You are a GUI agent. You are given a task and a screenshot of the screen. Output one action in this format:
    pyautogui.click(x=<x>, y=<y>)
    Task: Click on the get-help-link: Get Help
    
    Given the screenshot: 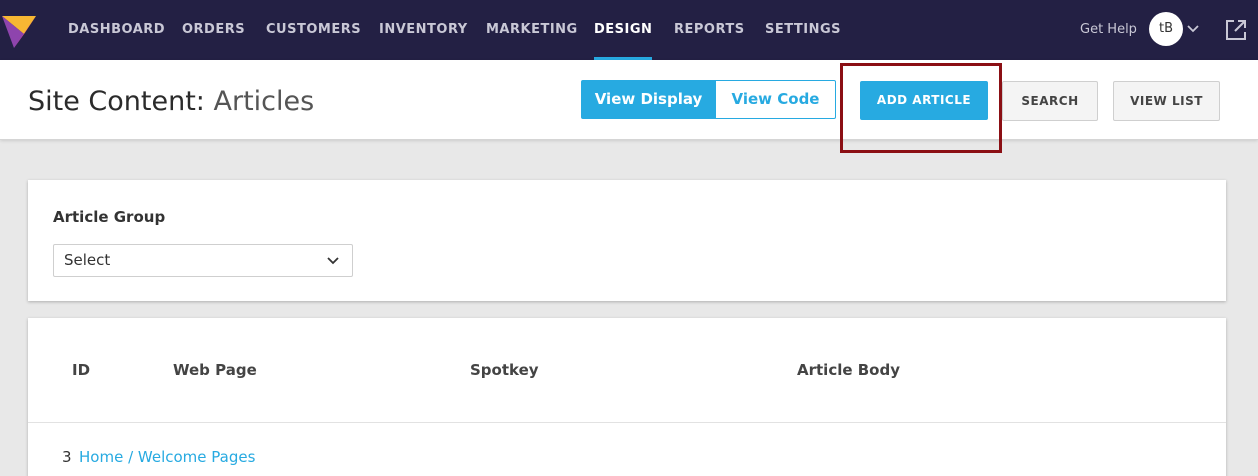 What is the action you would take?
    pyautogui.click(x=1108, y=30)
    